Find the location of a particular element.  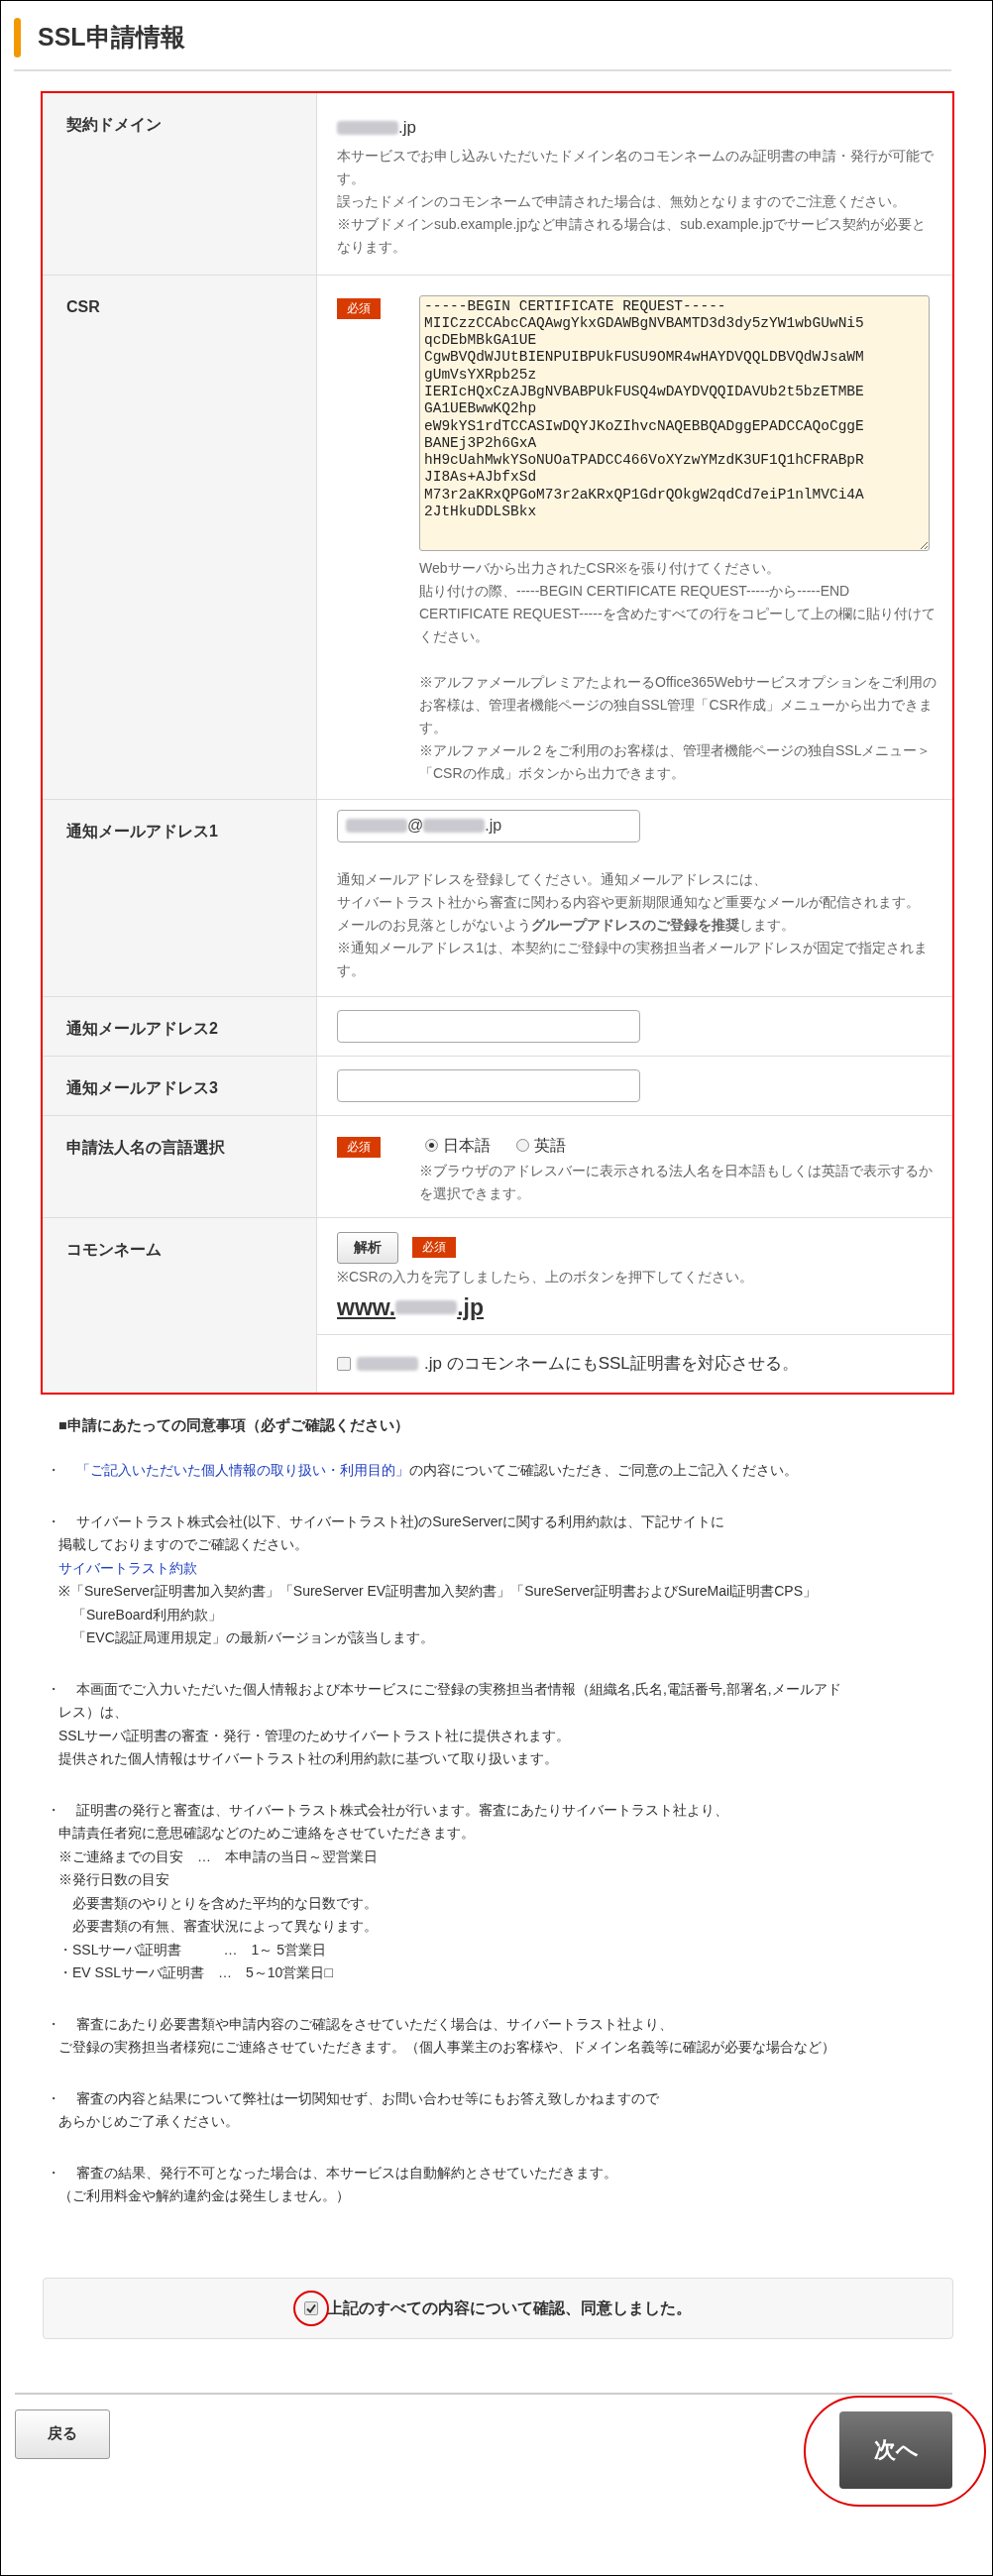

agreement-text: ご登録の実務担当者様宛にご連絡させていただきます。（個人事業主のお客様や、ドメイン名義等に確認が必要な場合など） is located at coordinates (447, 2047).